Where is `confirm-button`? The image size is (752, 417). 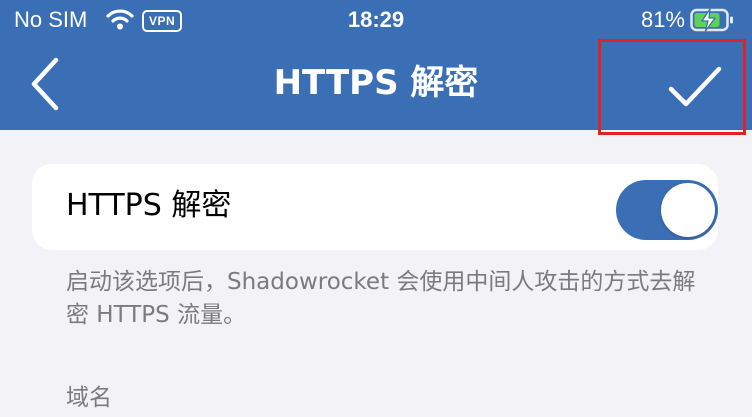
confirm-button is located at coordinates (672, 87).